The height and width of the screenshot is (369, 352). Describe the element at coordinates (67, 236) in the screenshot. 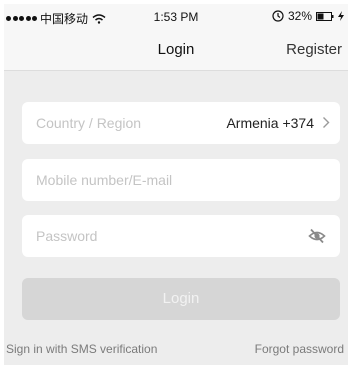

I see `password-placeholder: Password` at that location.